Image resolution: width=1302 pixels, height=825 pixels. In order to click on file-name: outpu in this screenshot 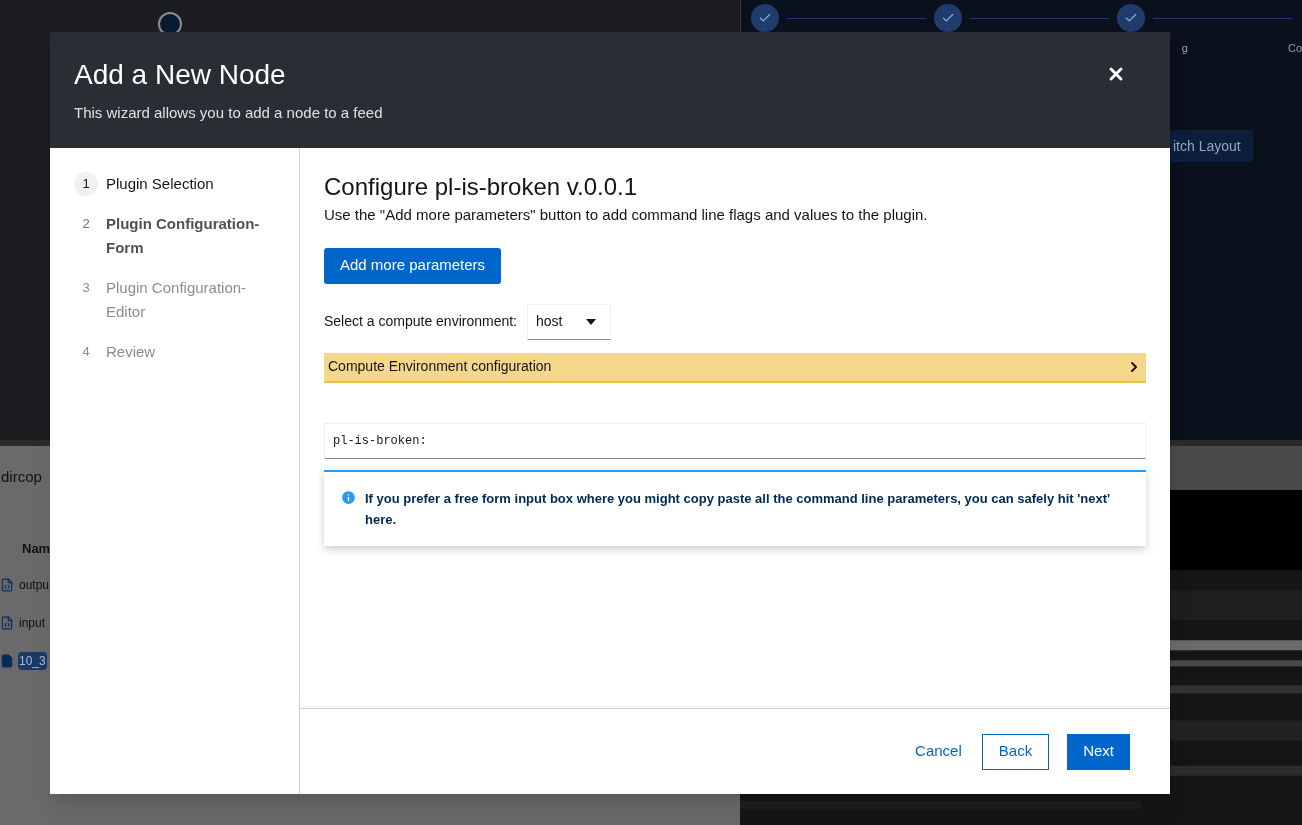, I will do `click(34, 585)`.